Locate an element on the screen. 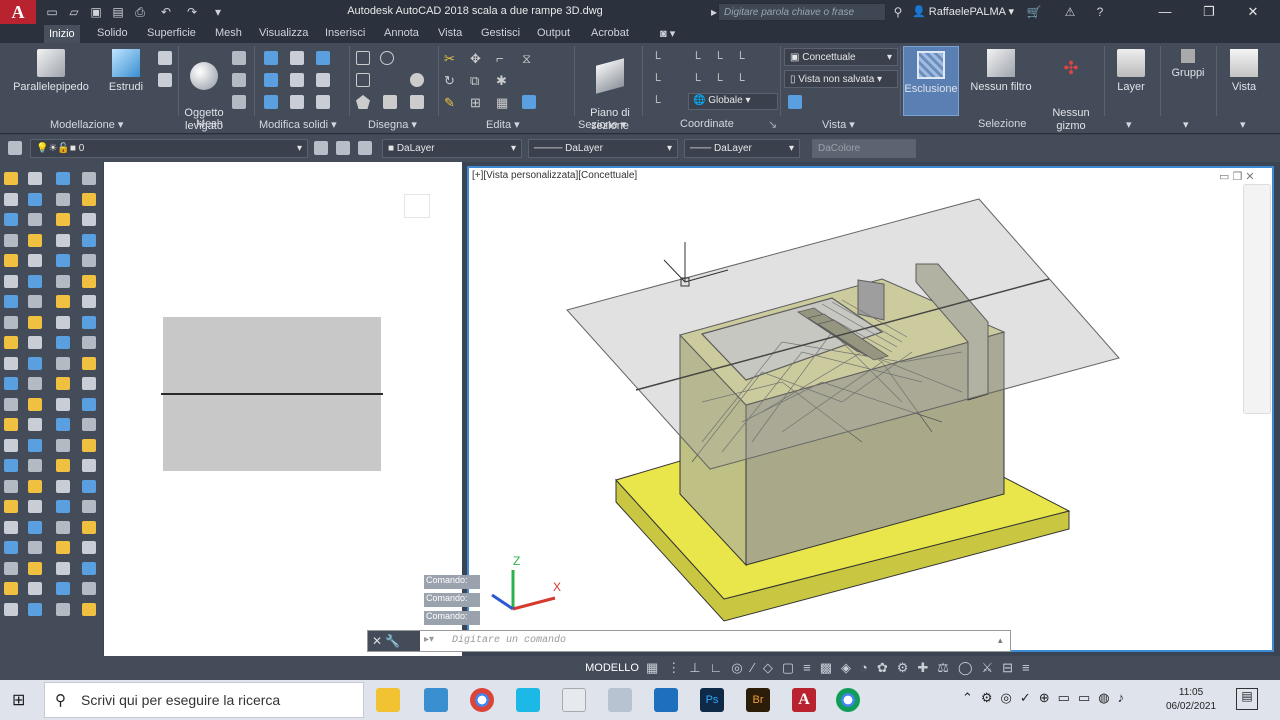  autocad-taskbar-icon: A is located at coordinates (804, 700).